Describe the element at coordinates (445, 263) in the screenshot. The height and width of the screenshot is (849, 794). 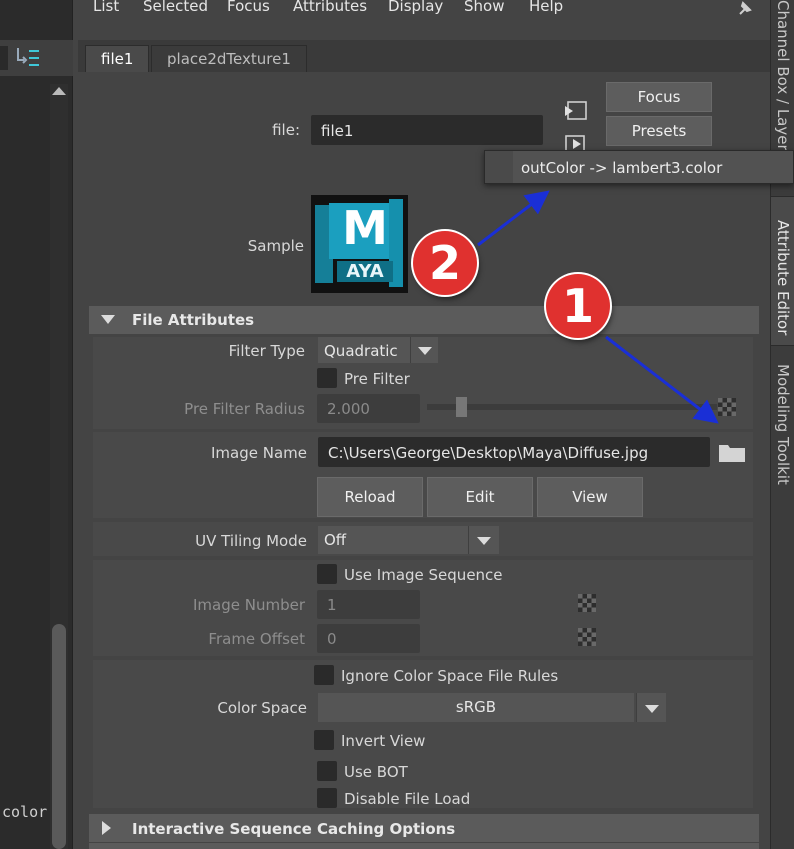
I see `annotation-badge-2: 2` at that location.